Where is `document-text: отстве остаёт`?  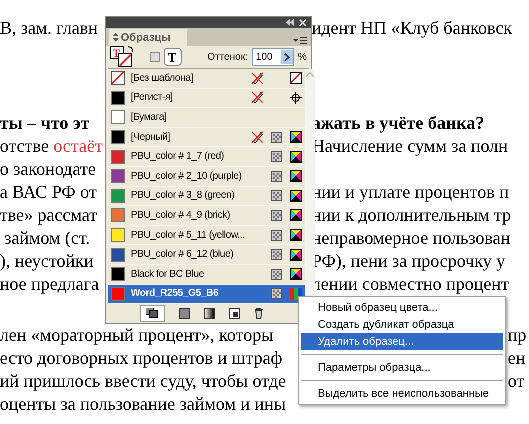
document-text: отстве остаёт is located at coordinates (51, 146).